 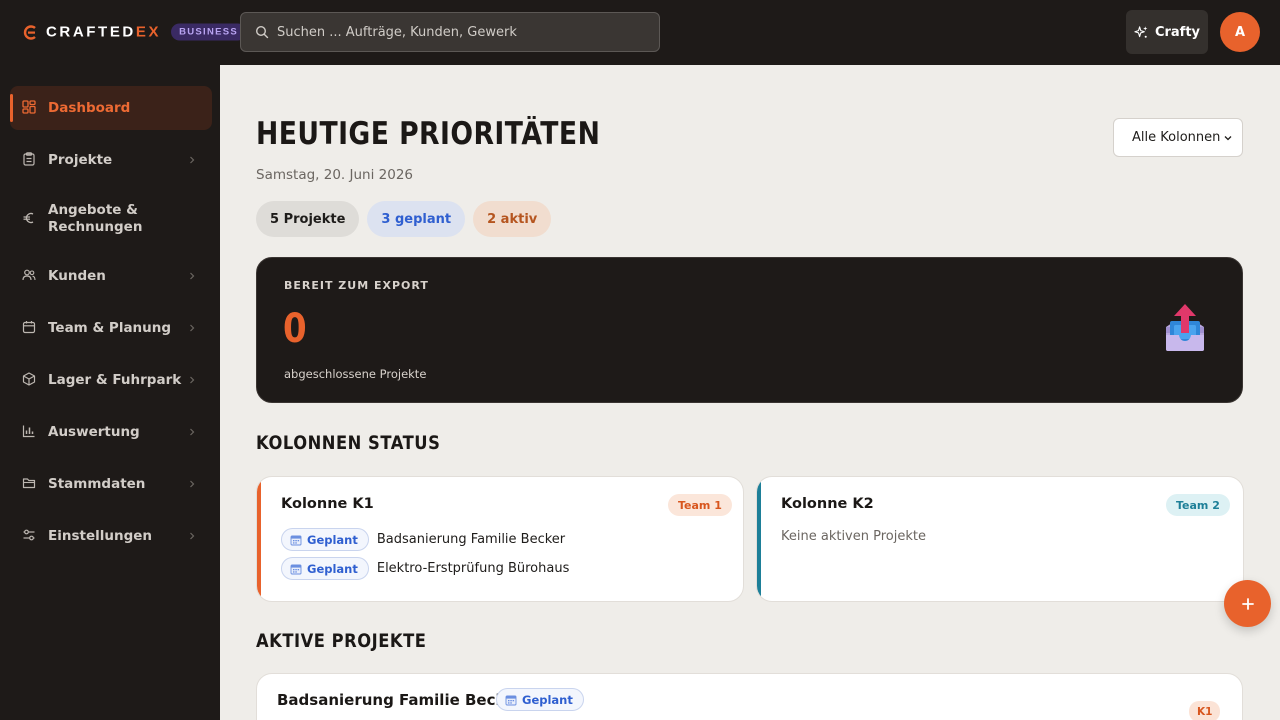 What do you see at coordinates (95, 218) in the screenshot?
I see `sidebar-item-label: Angebote & Rechnungen` at bounding box center [95, 218].